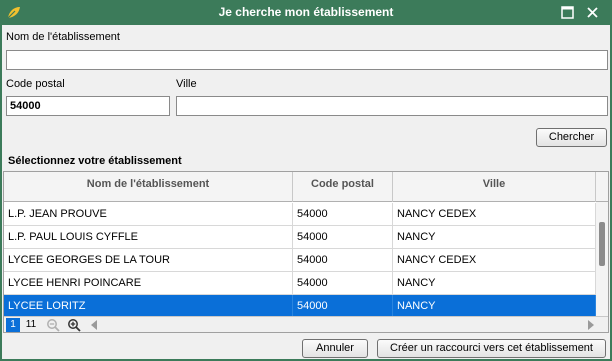  I want to click on cell-name: LYCEE LORITZ, so click(148, 306).